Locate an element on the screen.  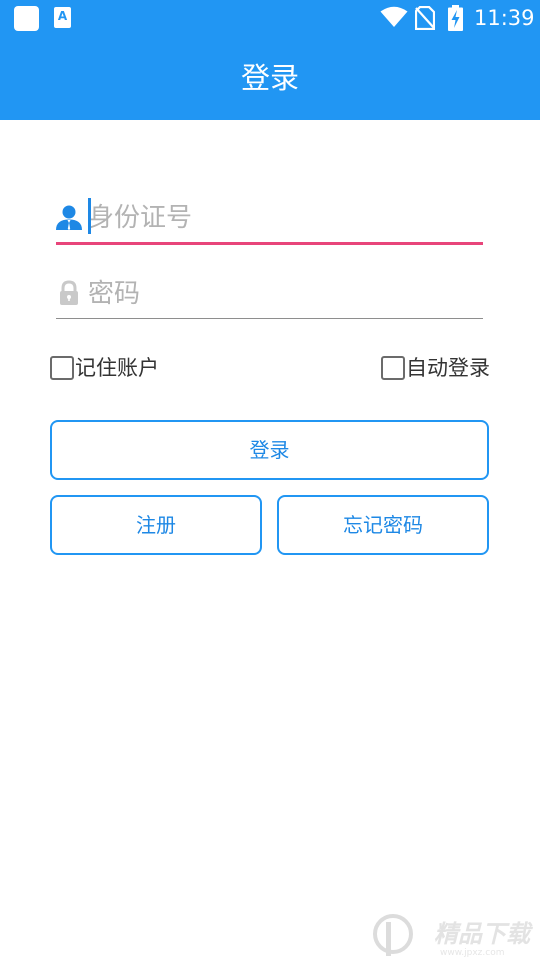
status-bar: A 11:39 is located at coordinates (270, 18).